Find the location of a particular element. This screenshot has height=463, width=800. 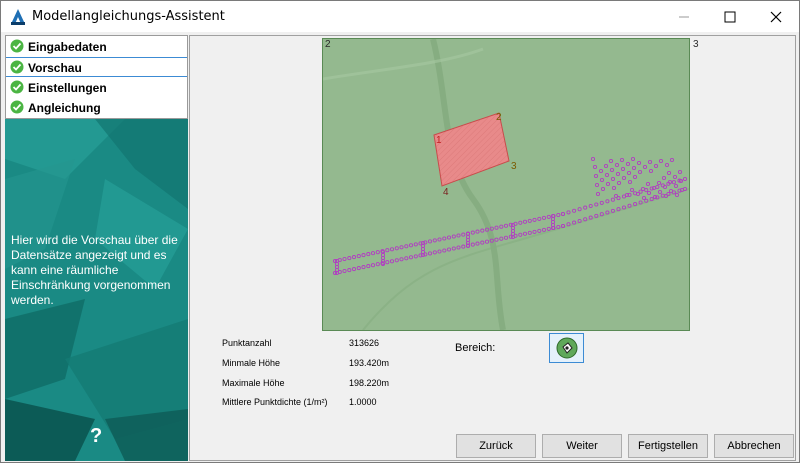

minimize-button is located at coordinates (684, 16).